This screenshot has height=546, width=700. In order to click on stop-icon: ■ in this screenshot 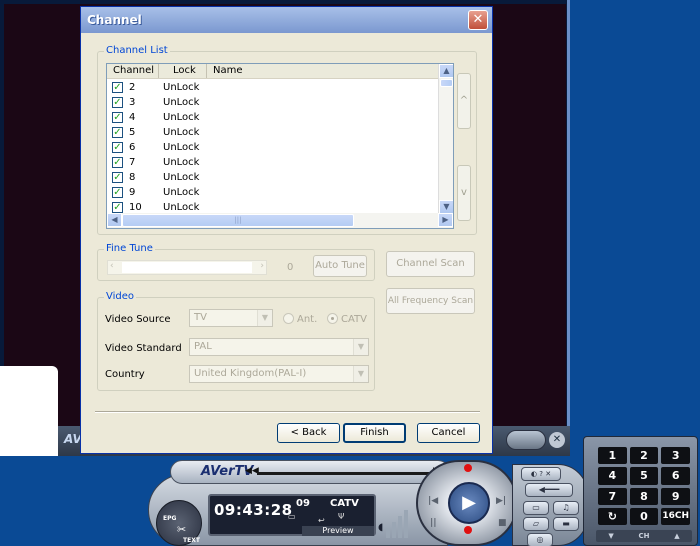, I will do `click(502, 523)`.